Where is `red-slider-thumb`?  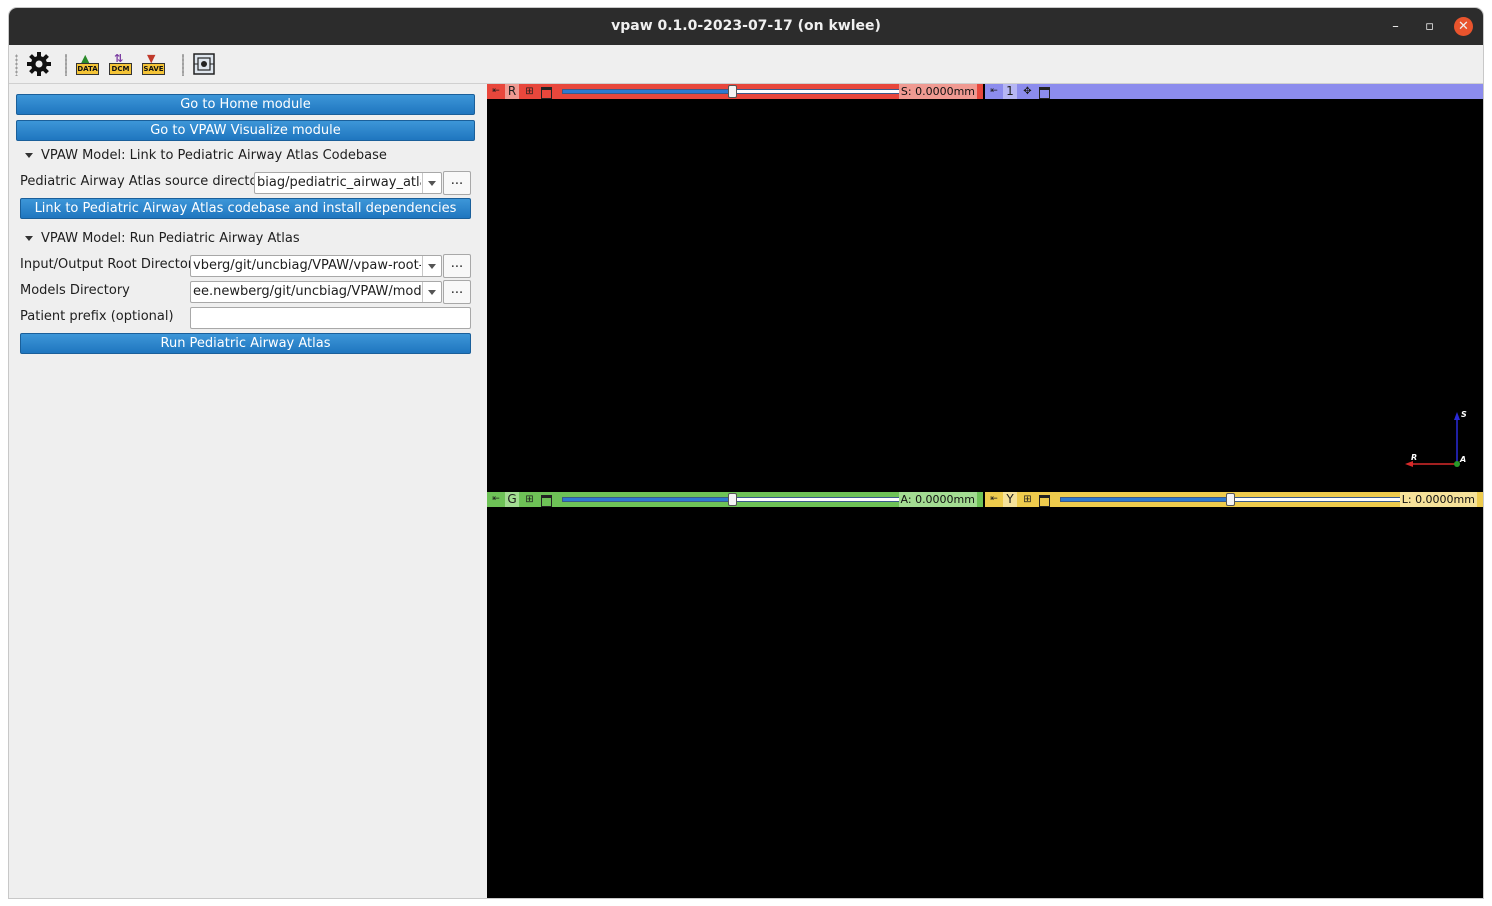 red-slider-thumb is located at coordinates (732, 91).